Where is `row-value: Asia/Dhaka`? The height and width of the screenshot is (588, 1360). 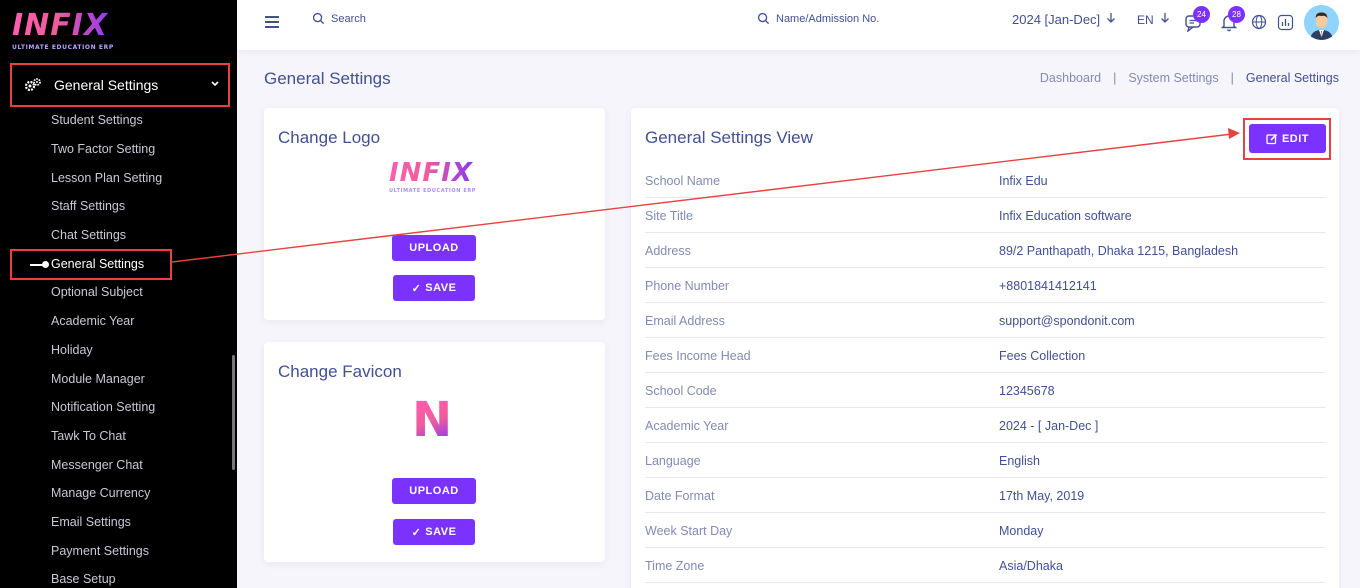 row-value: Asia/Dhaka is located at coordinates (1031, 566).